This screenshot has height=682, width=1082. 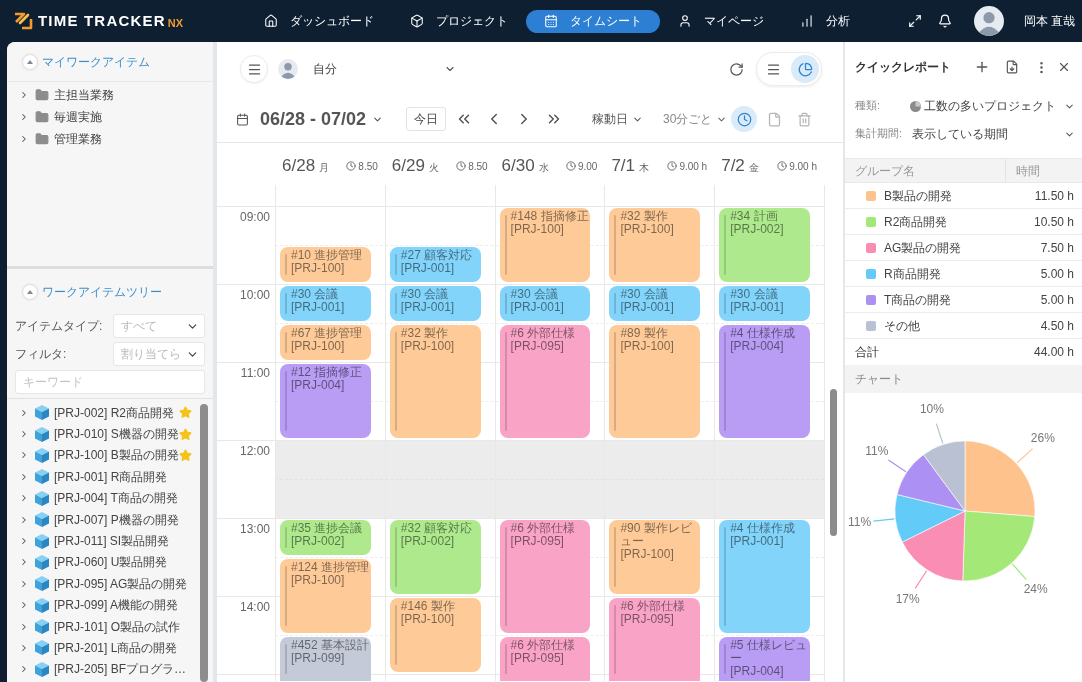 What do you see at coordinates (110, 139) in the screenshot?
I see `tree-item: 管理業務` at bounding box center [110, 139].